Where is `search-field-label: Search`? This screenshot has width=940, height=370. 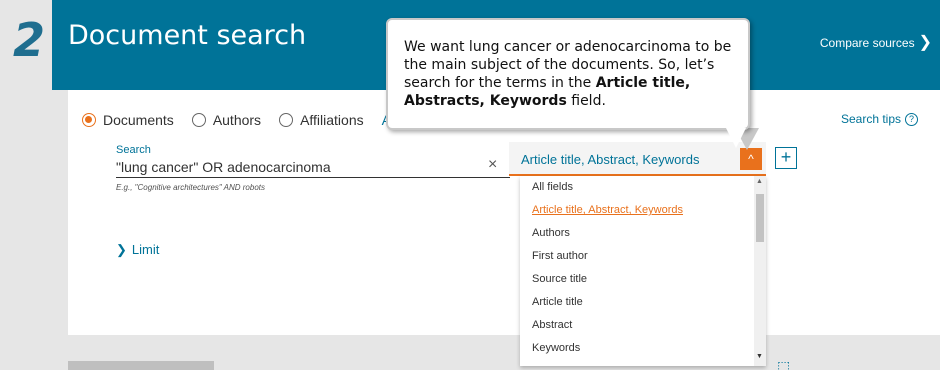 search-field-label: Search is located at coordinates (133, 150).